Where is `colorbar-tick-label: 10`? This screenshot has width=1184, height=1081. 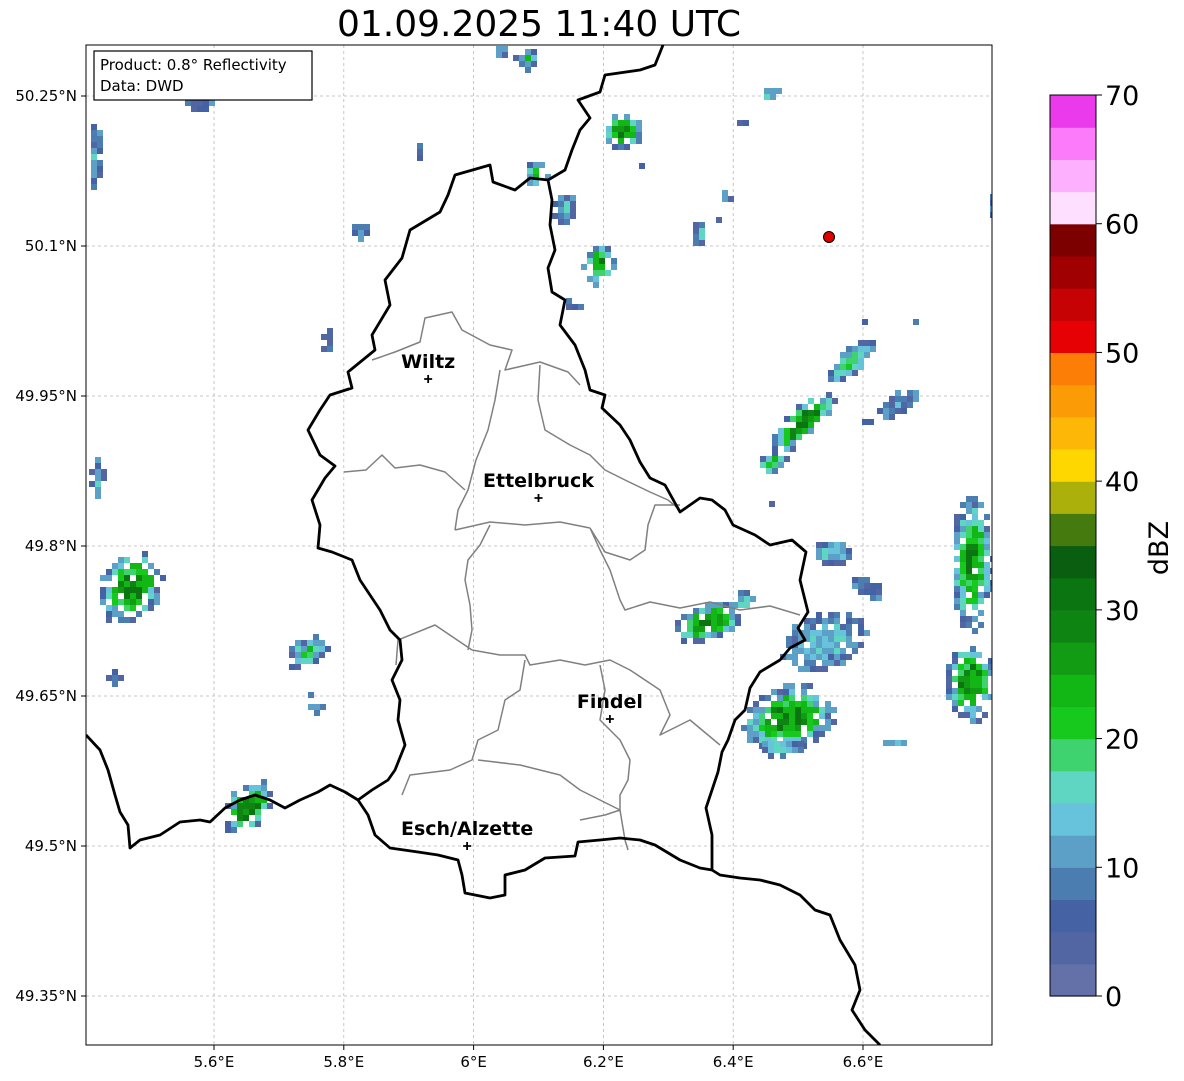 colorbar-tick-label: 10 is located at coordinates (1122, 868).